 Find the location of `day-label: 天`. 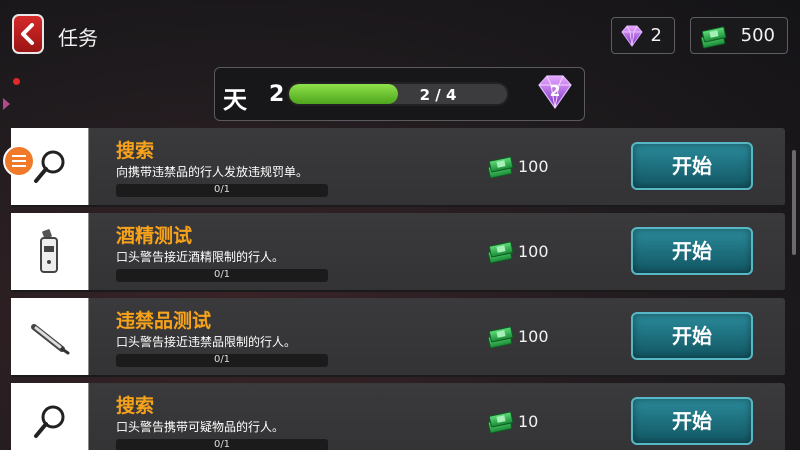

day-label: 天 is located at coordinates (235, 100).